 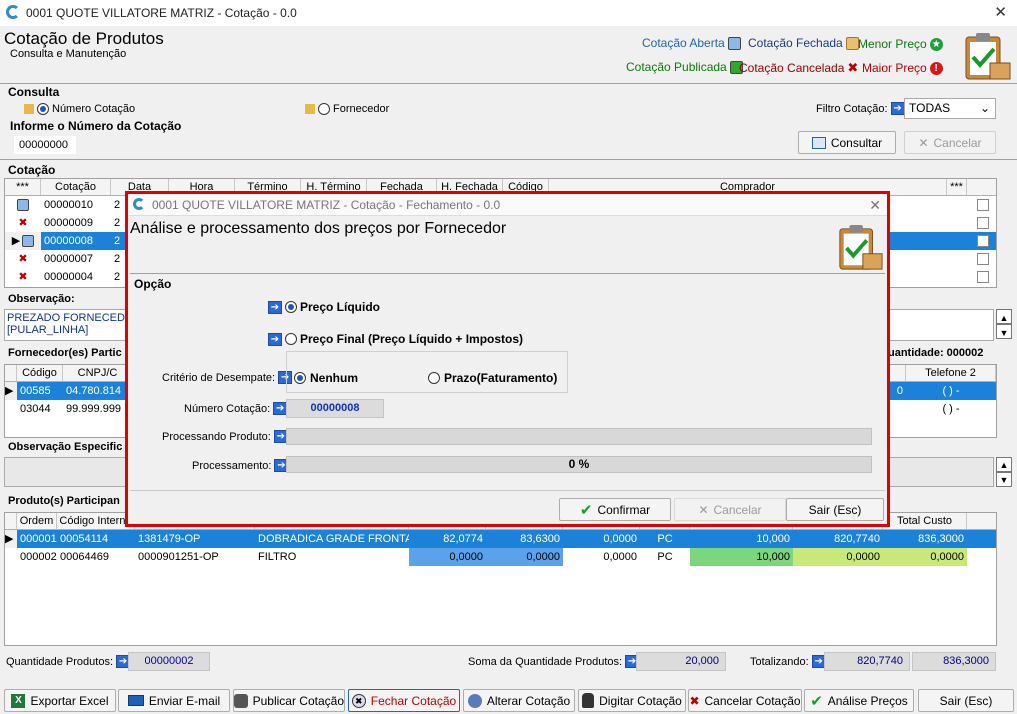 What do you see at coordinates (860, 248) in the screenshot?
I see `clipboard-icon` at bounding box center [860, 248].